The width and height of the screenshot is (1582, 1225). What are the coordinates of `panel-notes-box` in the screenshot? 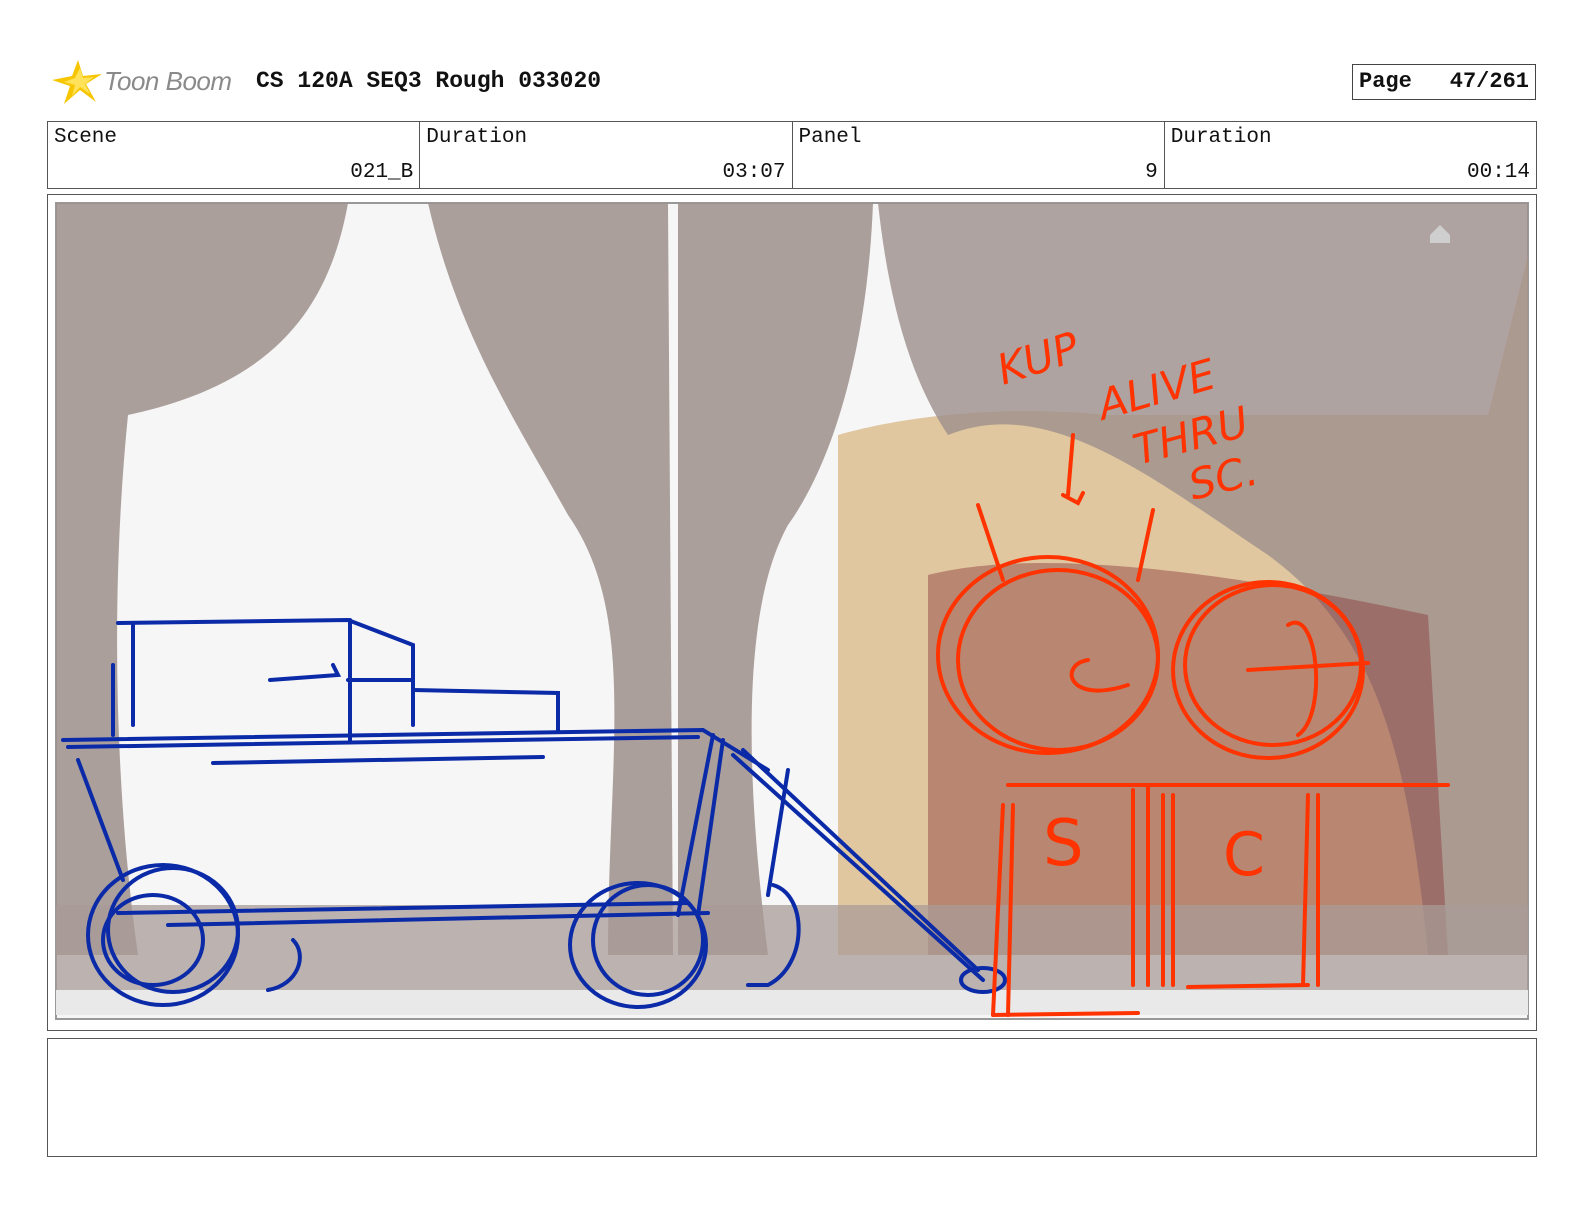 It's located at (792, 1097).